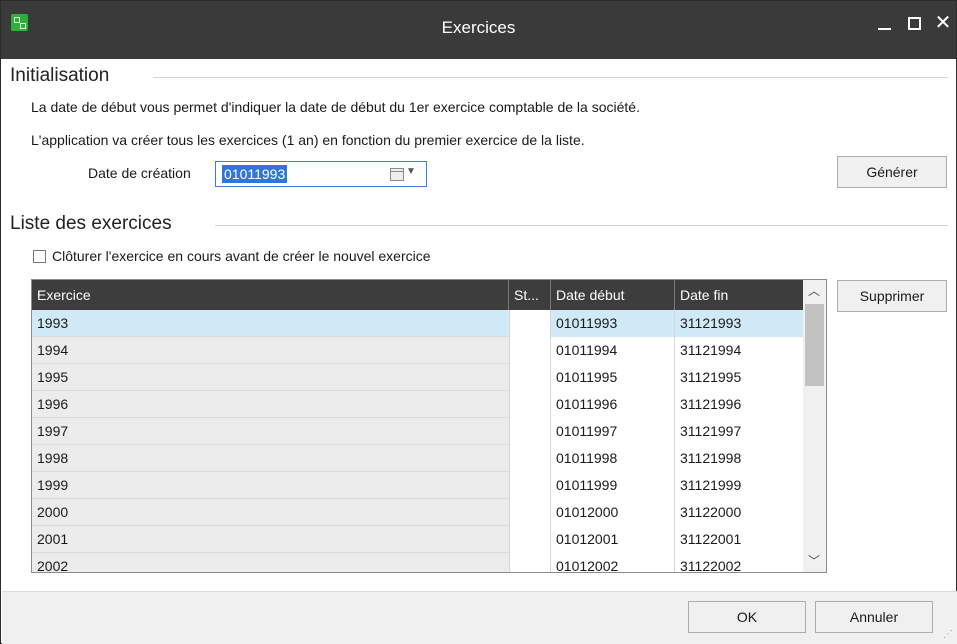 The image size is (957, 644). I want to click on cell-date-debut: 01011999, so click(613, 485).